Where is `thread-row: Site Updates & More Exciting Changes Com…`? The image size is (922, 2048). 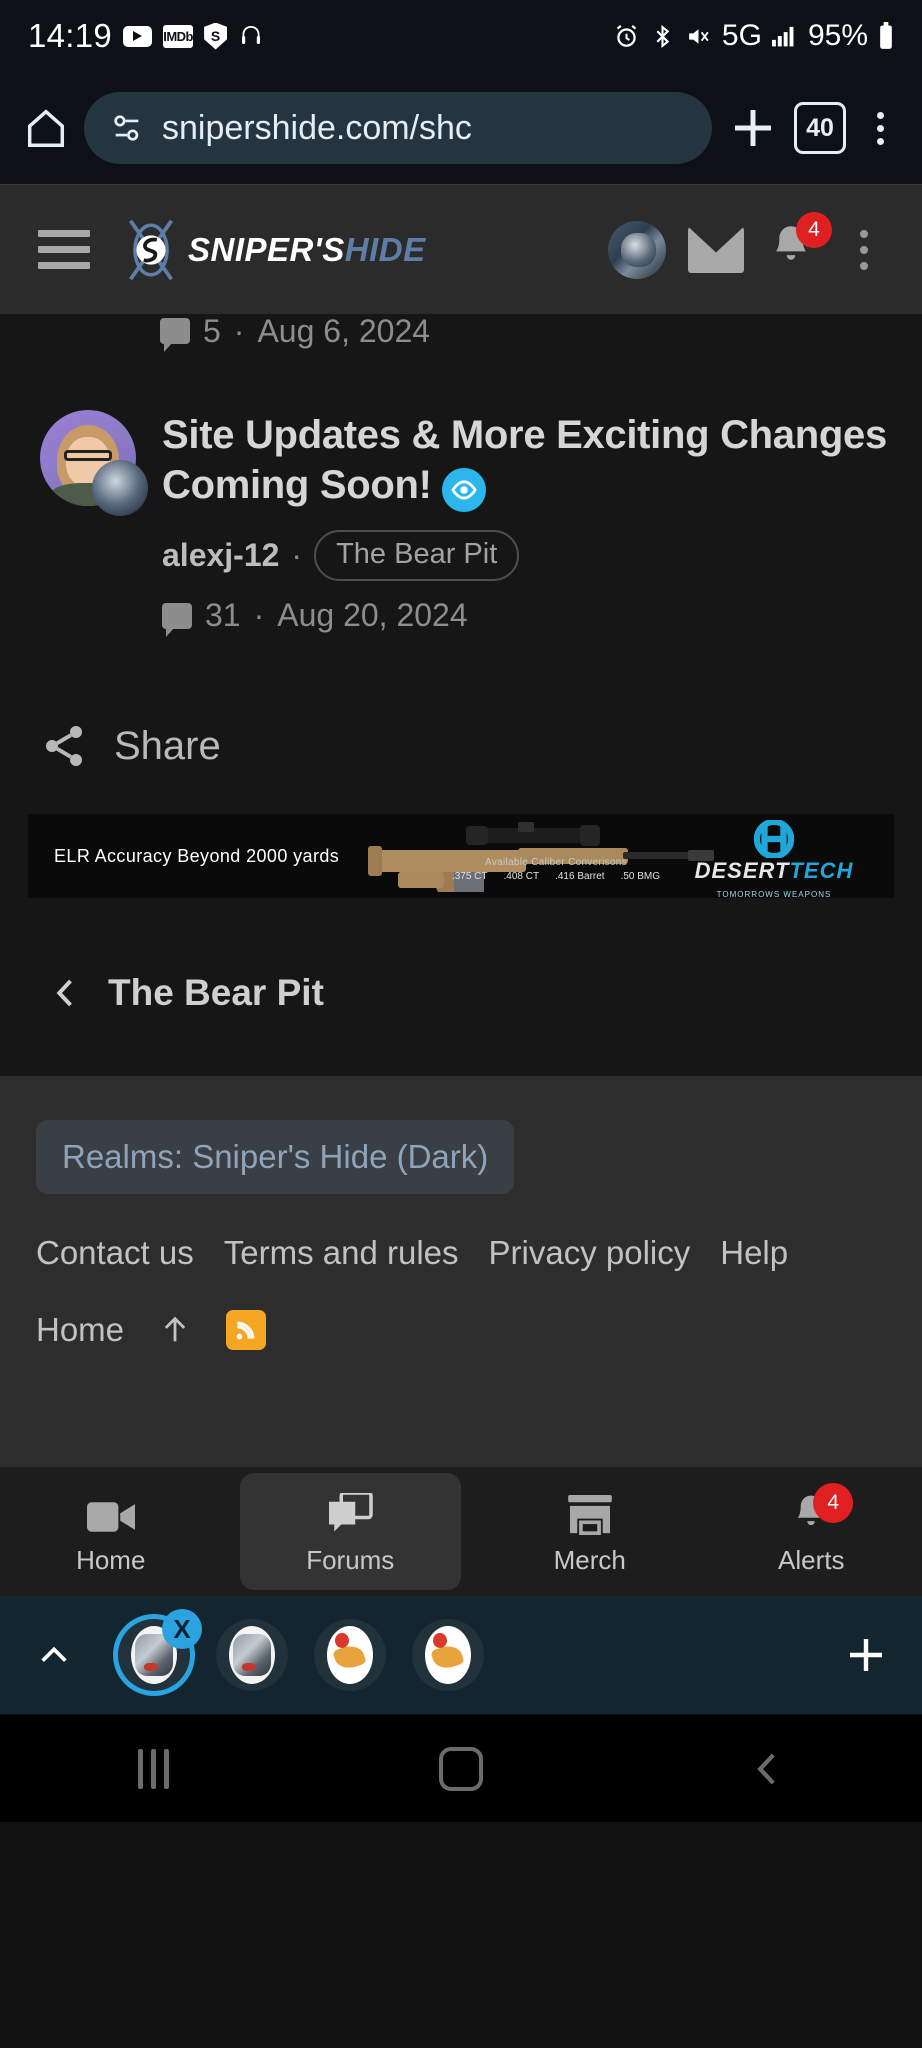
thread-row: Site Updates & More Exciting Changes Com… is located at coordinates (461, 525).